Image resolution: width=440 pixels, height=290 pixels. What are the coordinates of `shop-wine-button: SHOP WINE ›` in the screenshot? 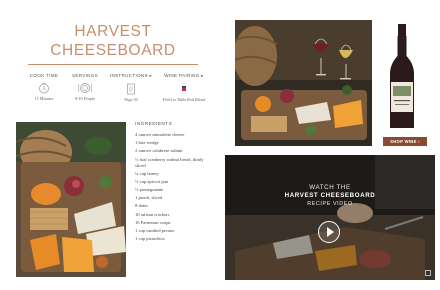 It's located at (405, 141).